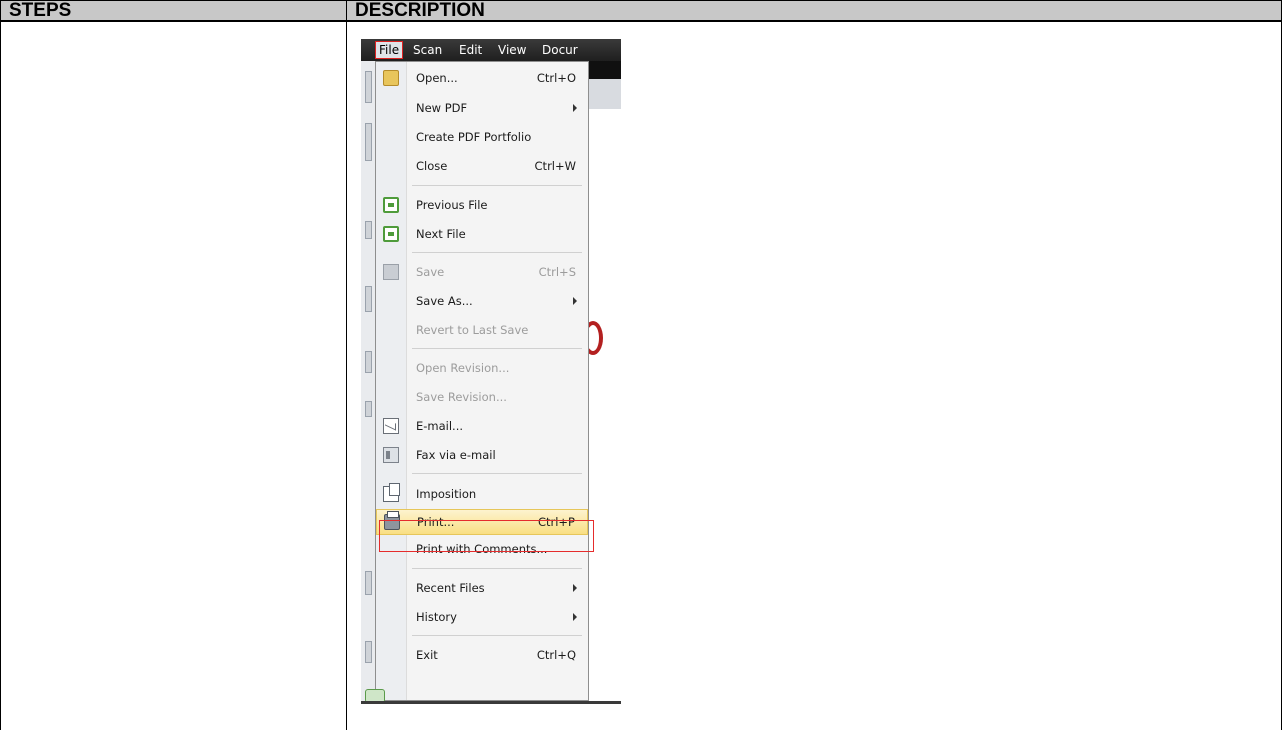 This screenshot has width=1282, height=730. I want to click on screenshot-bottom-border, so click(491, 702).